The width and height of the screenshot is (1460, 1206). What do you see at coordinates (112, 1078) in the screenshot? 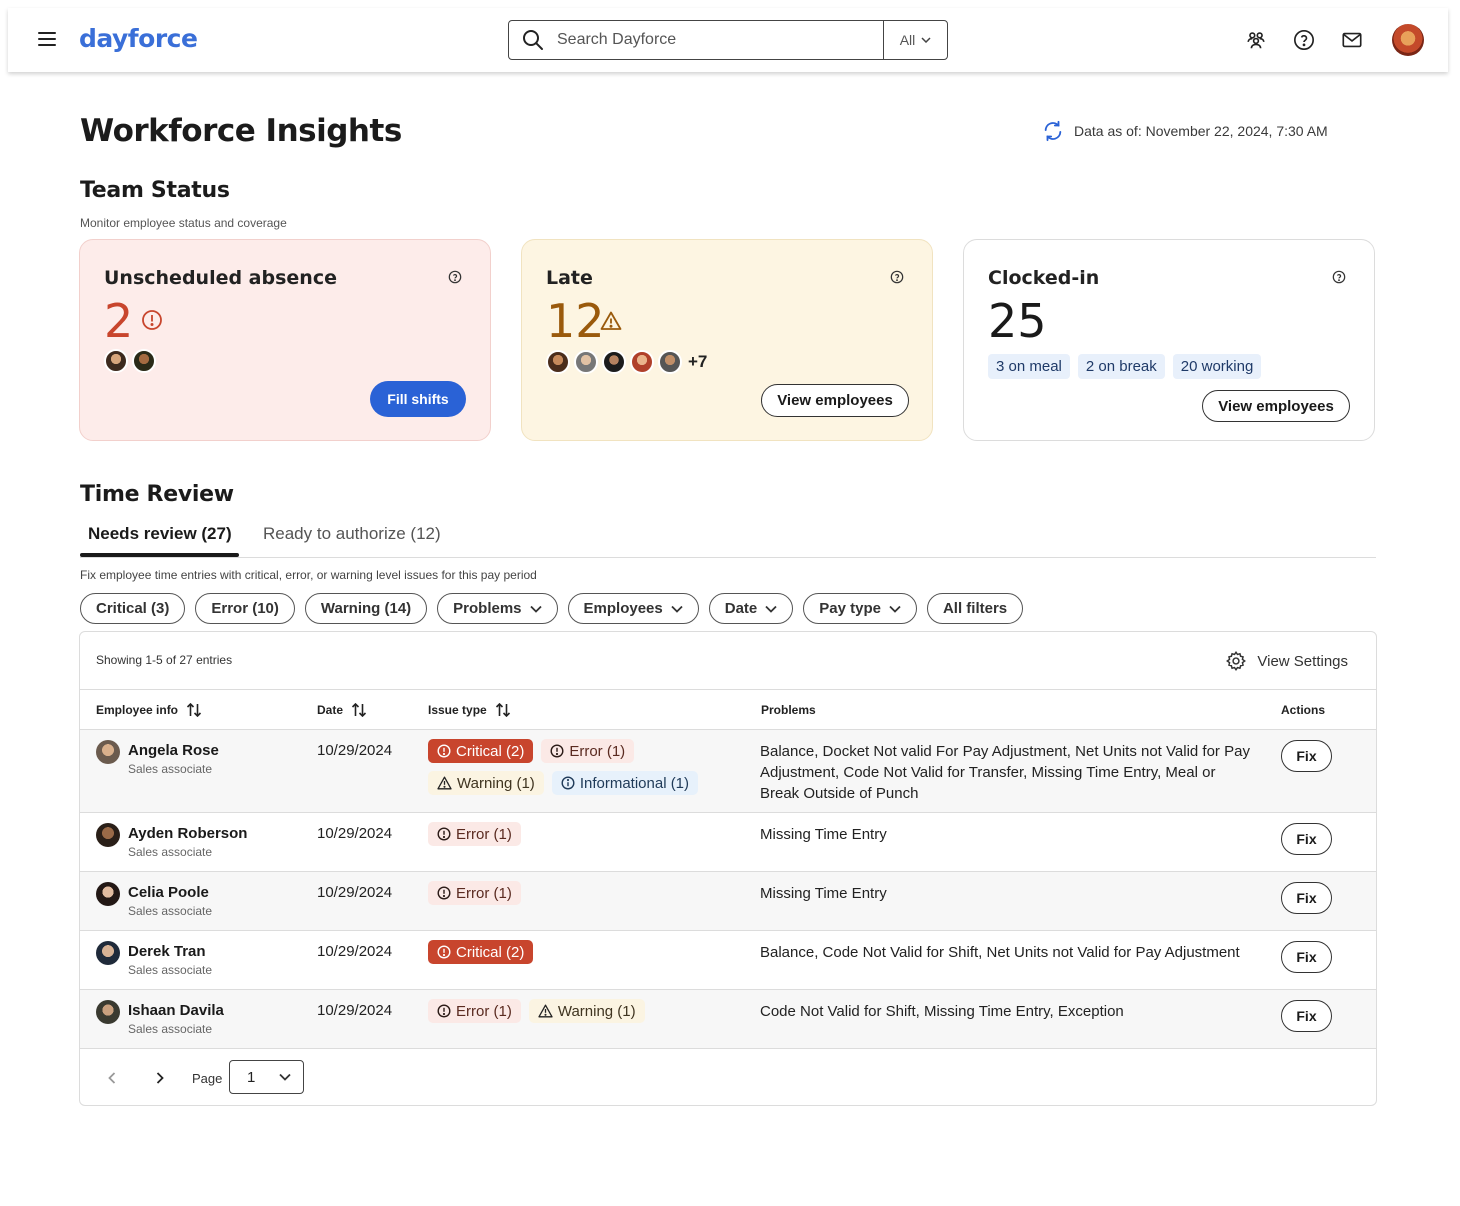
I see `previous-page-icon` at bounding box center [112, 1078].